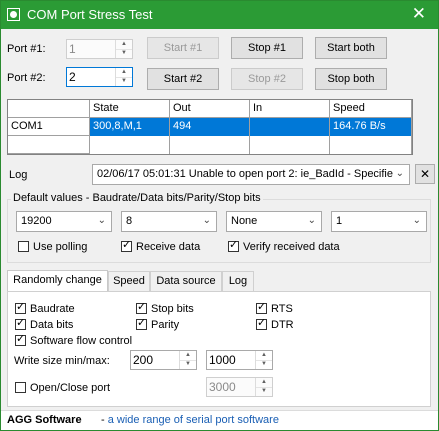  Describe the element at coordinates (64, 221) in the screenshot. I see `baudrate-select: 19200 ⌄` at that location.